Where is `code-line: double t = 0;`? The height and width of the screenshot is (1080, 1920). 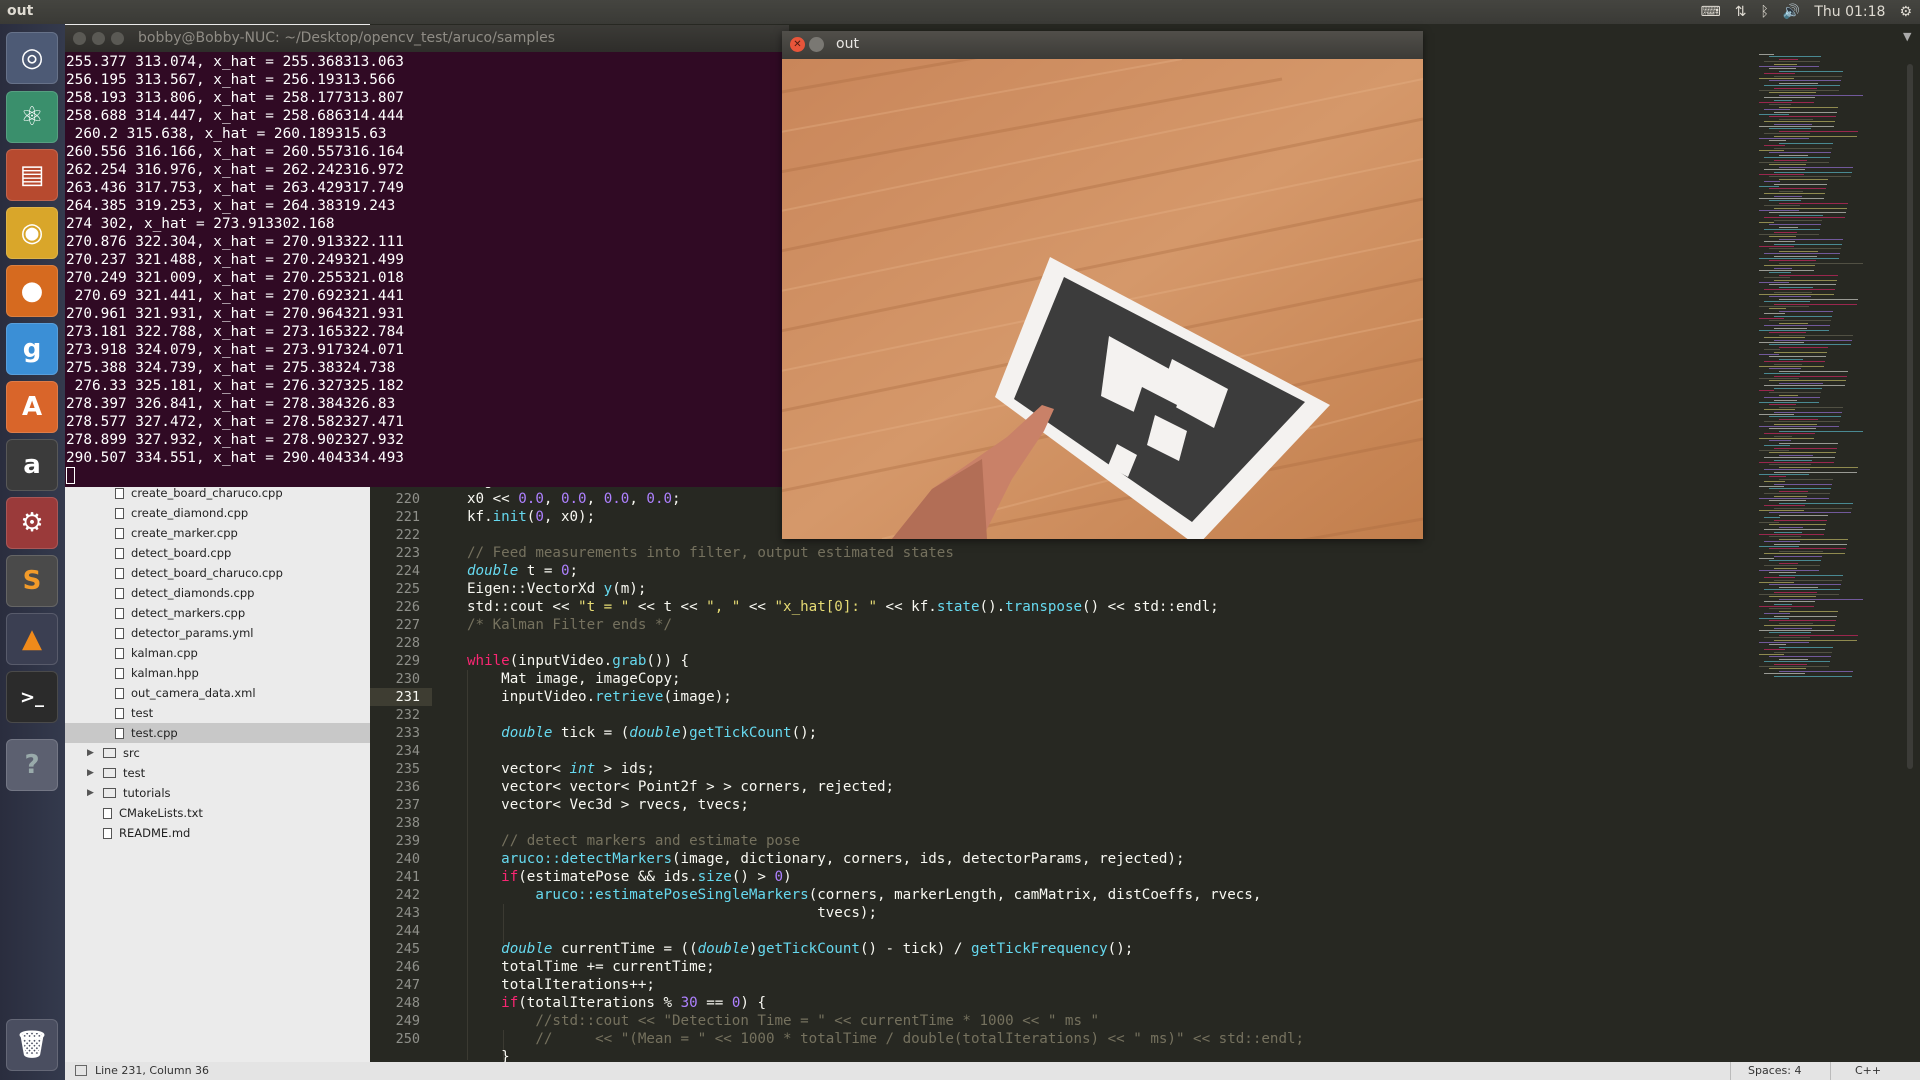 code-line: double t = 0; is located at coordinates (522, 571).